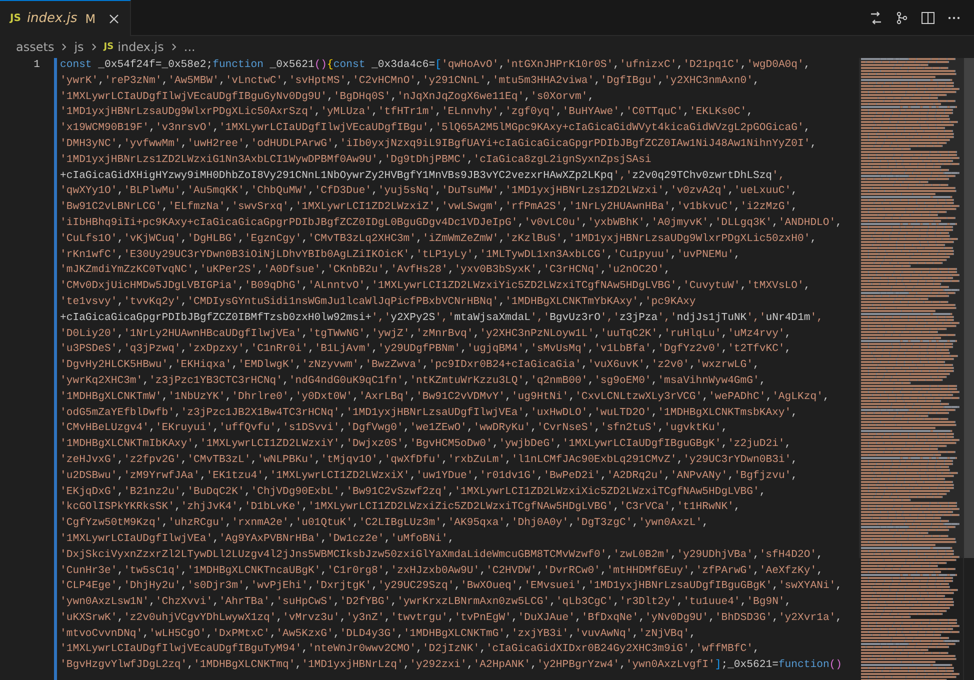 This screenshot has height=680, width=974. Describe the element at coordinates (79, 47) in the screenshot. I see `breadcrumb-item: js` at that location.